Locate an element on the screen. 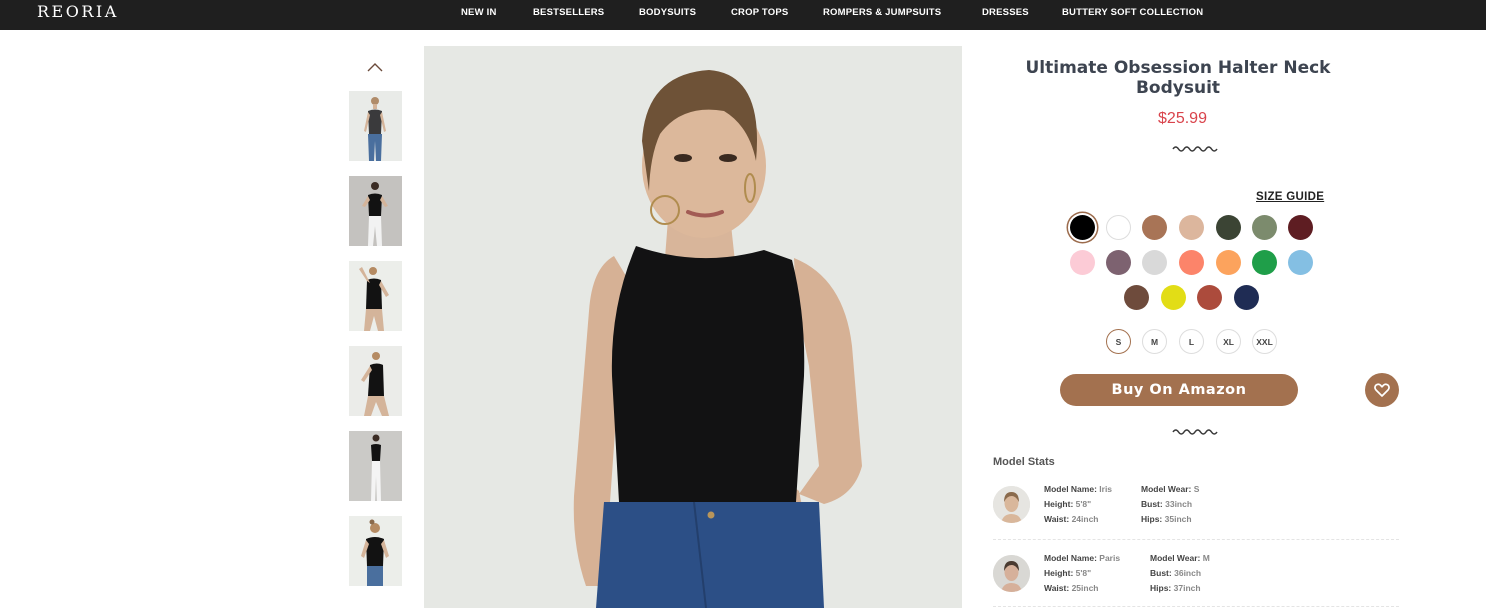 The height and width of the screenshot is (608, 1486). nav-item-new-in: NEW IN is located at coordinates (479, 12).